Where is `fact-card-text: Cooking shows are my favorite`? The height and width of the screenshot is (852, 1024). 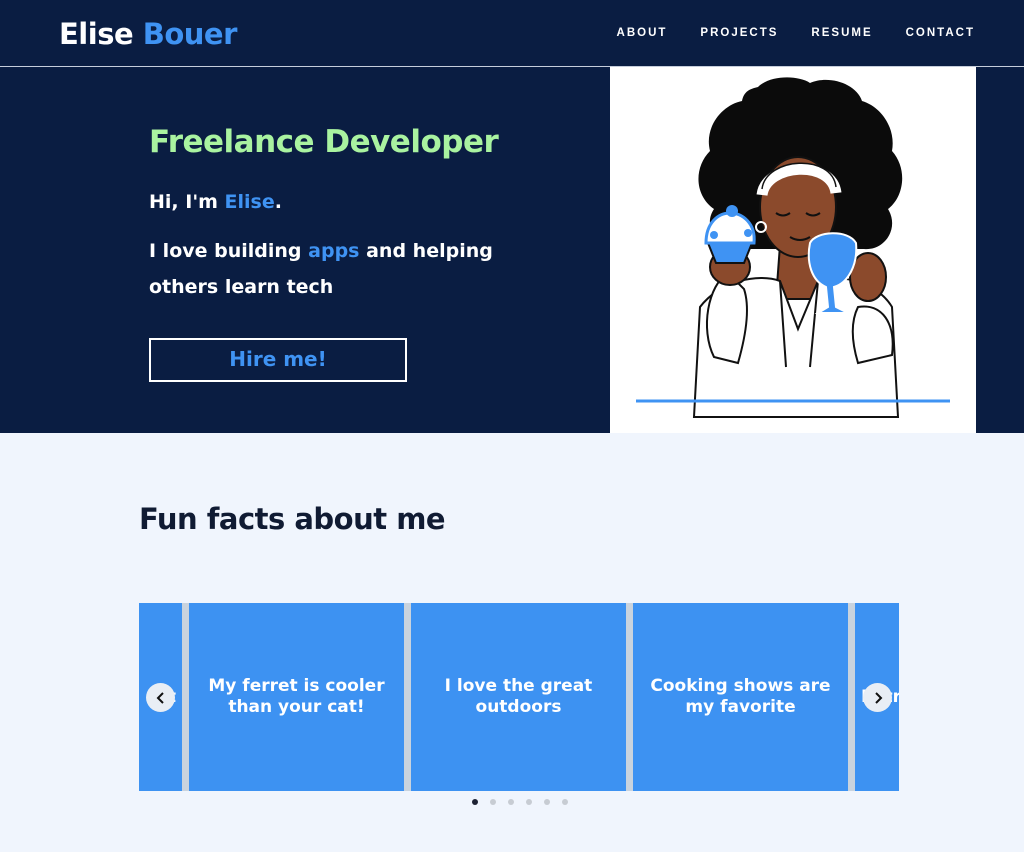 fact-card-text: Cooking shows are my favorite is located at coordinates (740, 696).